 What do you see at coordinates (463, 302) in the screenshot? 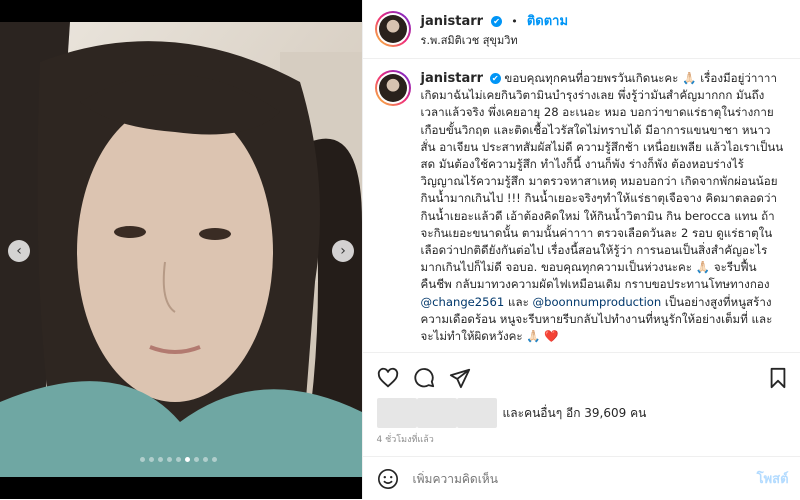
I see `mention-link: @change2561` at bounding box center [463, 302].